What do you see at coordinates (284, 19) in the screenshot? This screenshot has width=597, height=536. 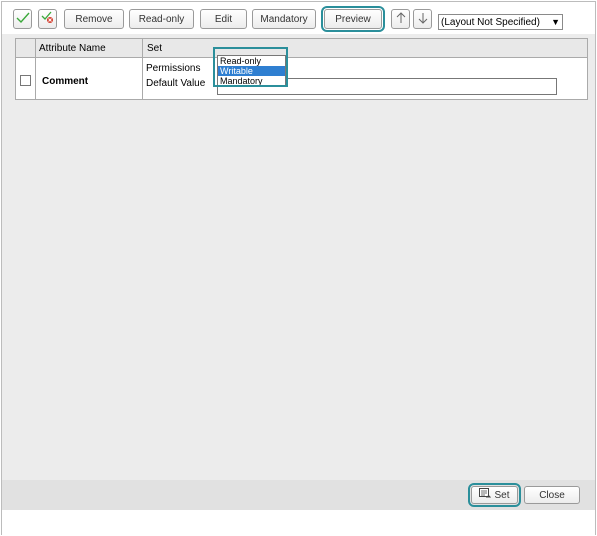 I see `mandatory-button: Mandatory` at bounding box center [284, 19].